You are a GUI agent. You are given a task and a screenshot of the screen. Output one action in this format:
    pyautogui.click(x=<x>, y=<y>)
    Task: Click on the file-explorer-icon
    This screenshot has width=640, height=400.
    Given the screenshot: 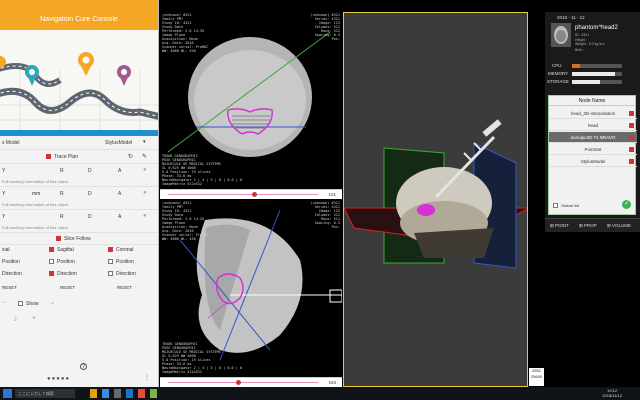 What is the action you would take?
    pyautogui.click(x=93, y=393)
    